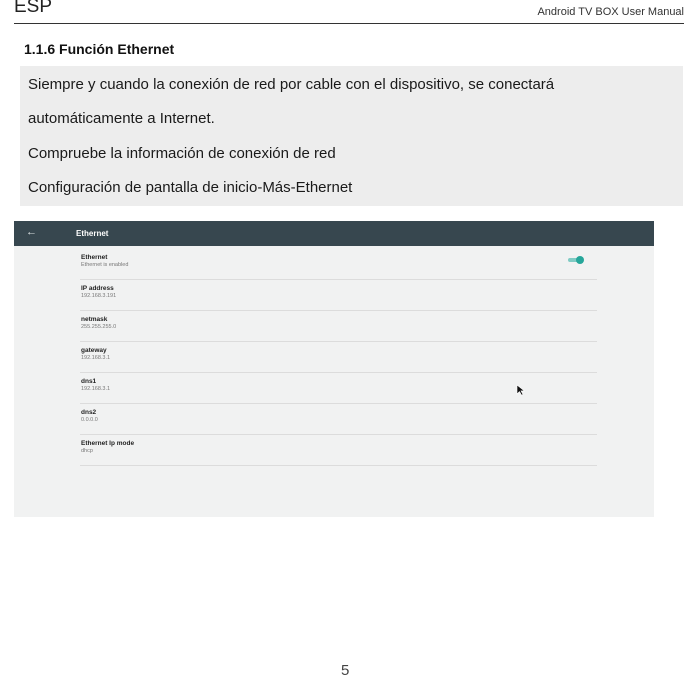 The height and width of the screenshot is (679, 688). What do you see at coordinates (94, 350) in the screenshot?
I see `row-title: gateway` at bounding box center [94, 350].